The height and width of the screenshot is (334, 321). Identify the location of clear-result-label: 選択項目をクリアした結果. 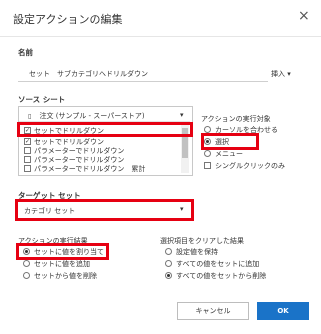
(202, 241).